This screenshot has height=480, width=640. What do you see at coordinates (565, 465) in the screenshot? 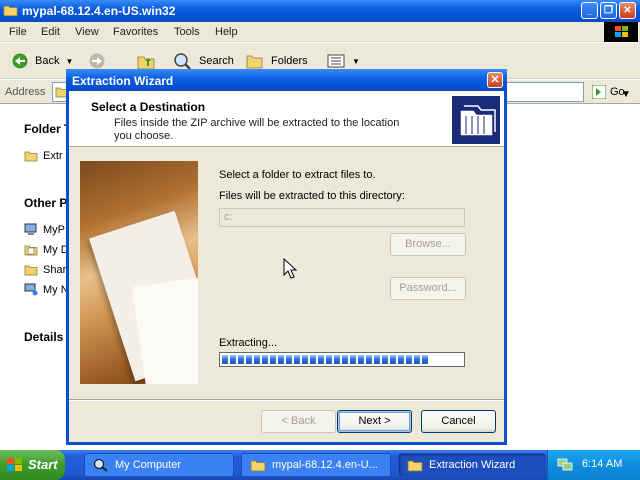
I see `network-connection-icon` at bounding box center [565, 465].